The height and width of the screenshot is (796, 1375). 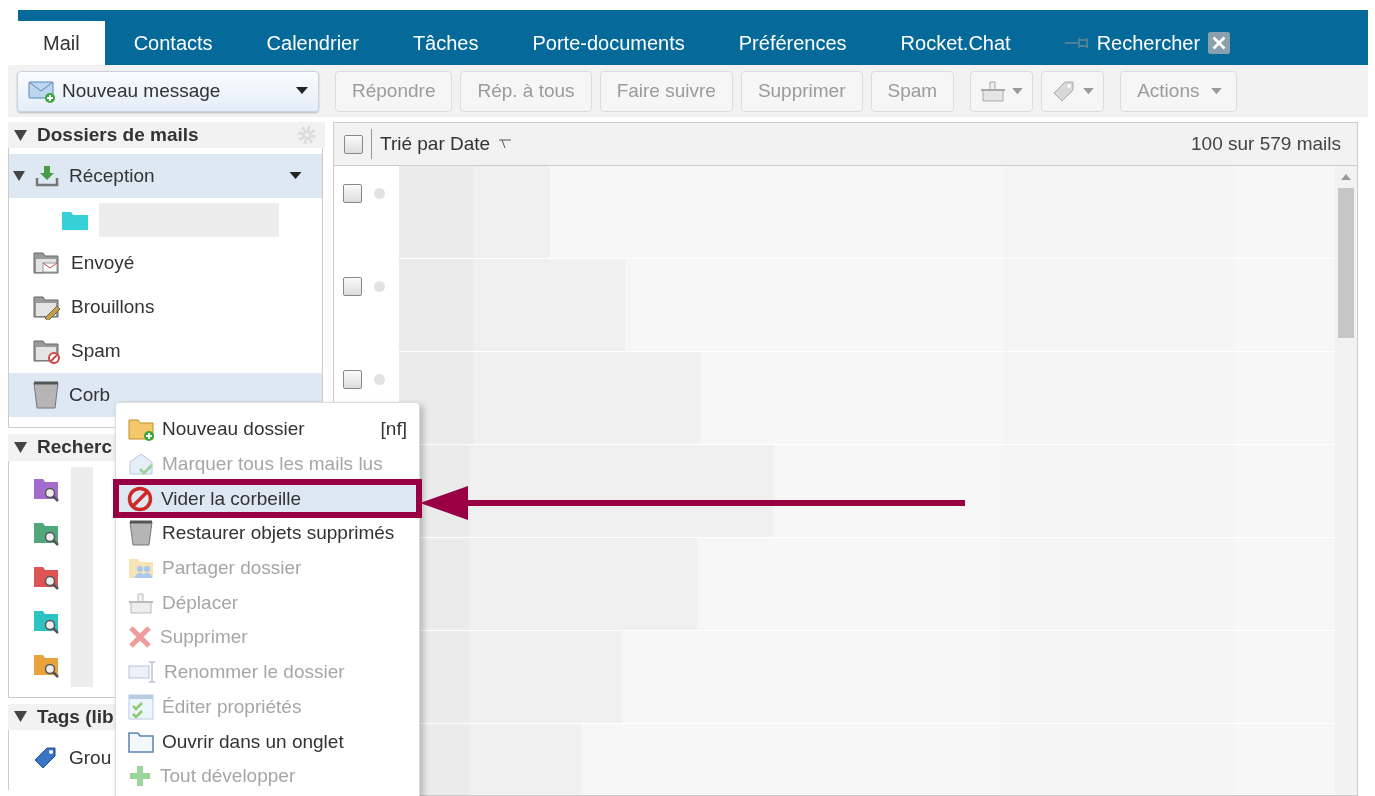 I want to click on folder-plus-icon, so click(x=141, y=429).